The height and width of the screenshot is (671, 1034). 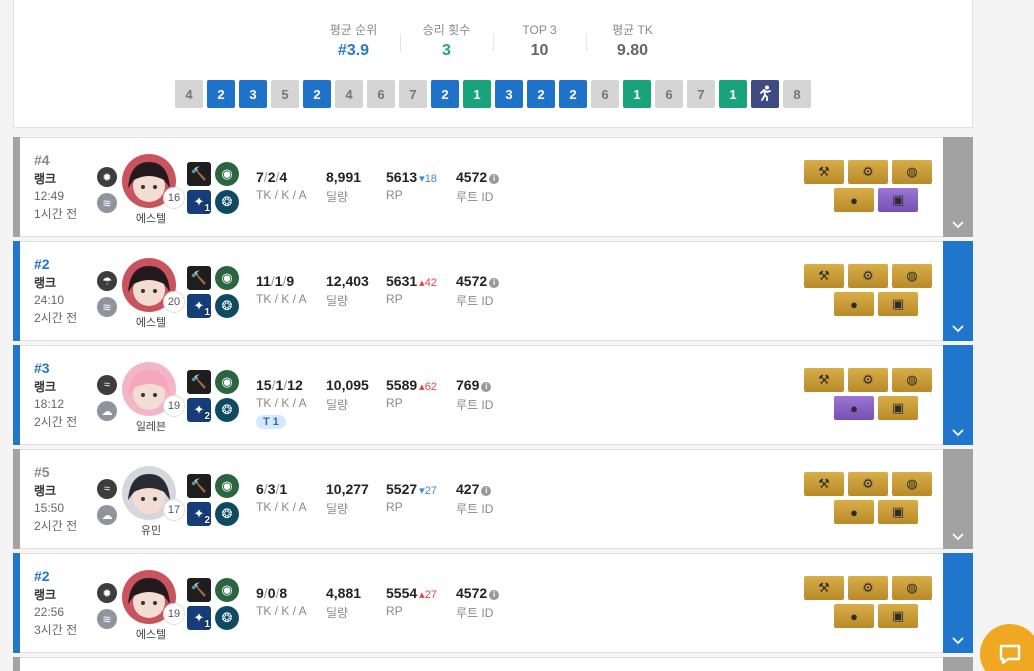 I want to click on game-duration: 22:56, so click(x=49, y=612).